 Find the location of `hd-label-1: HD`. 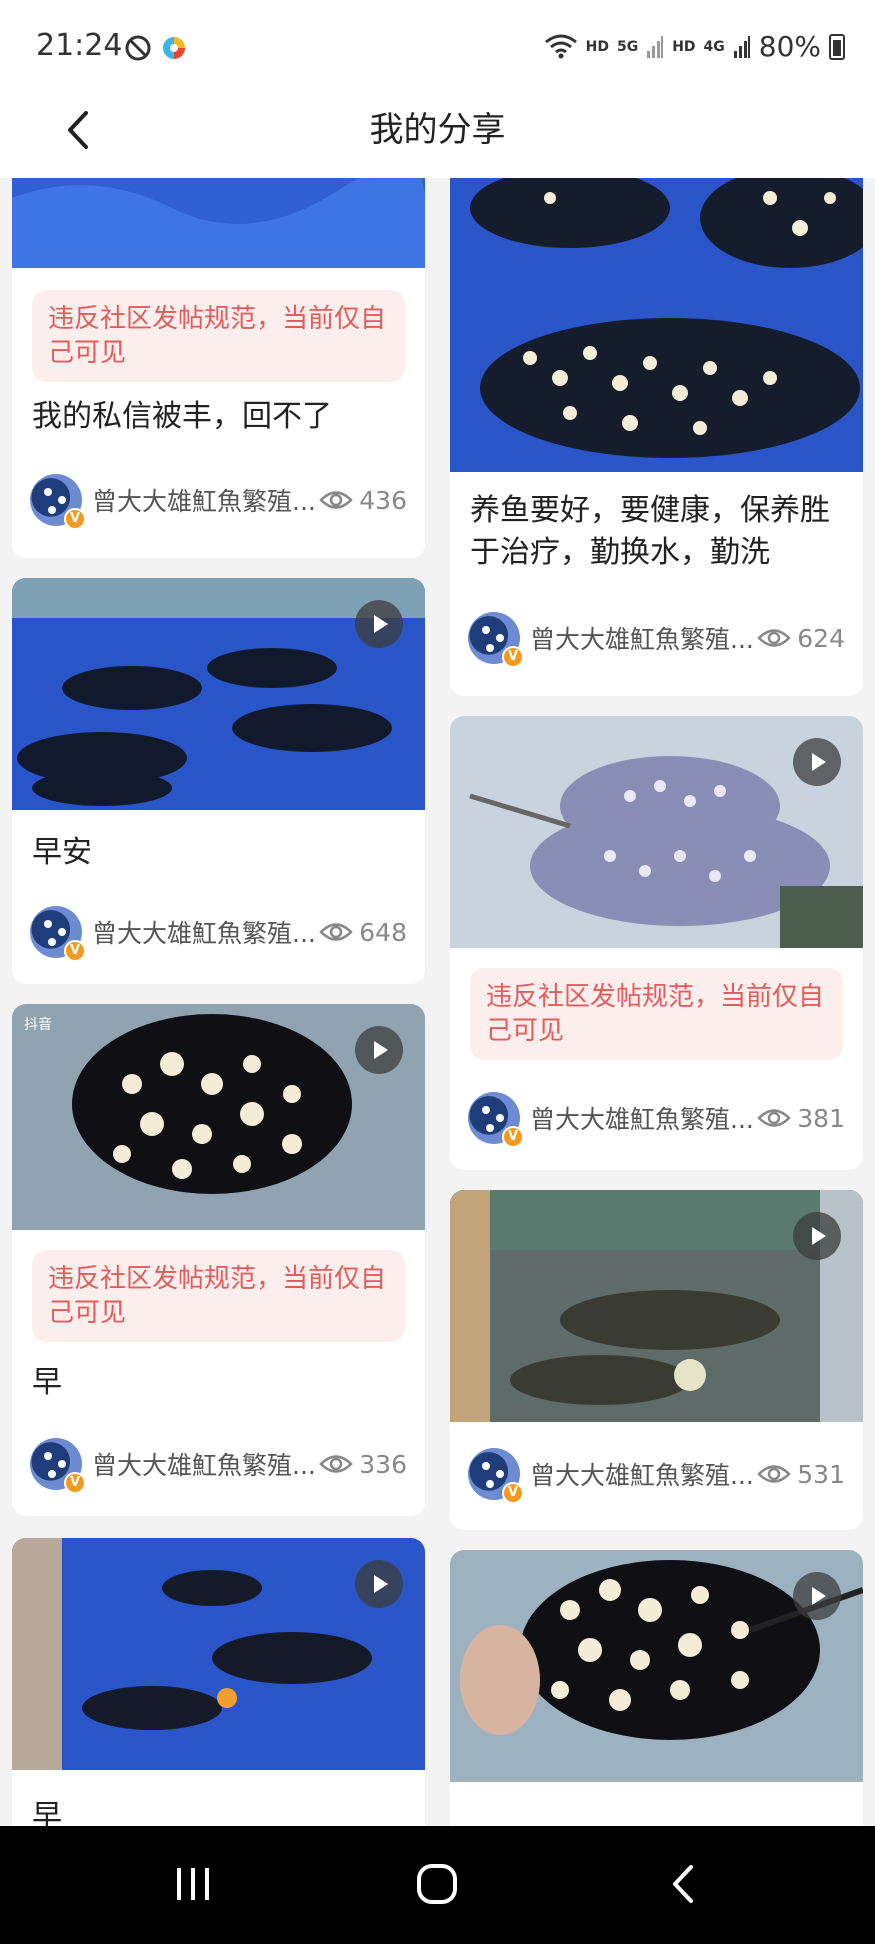

hd-label-1: HD is located at coordinates (597, 46).